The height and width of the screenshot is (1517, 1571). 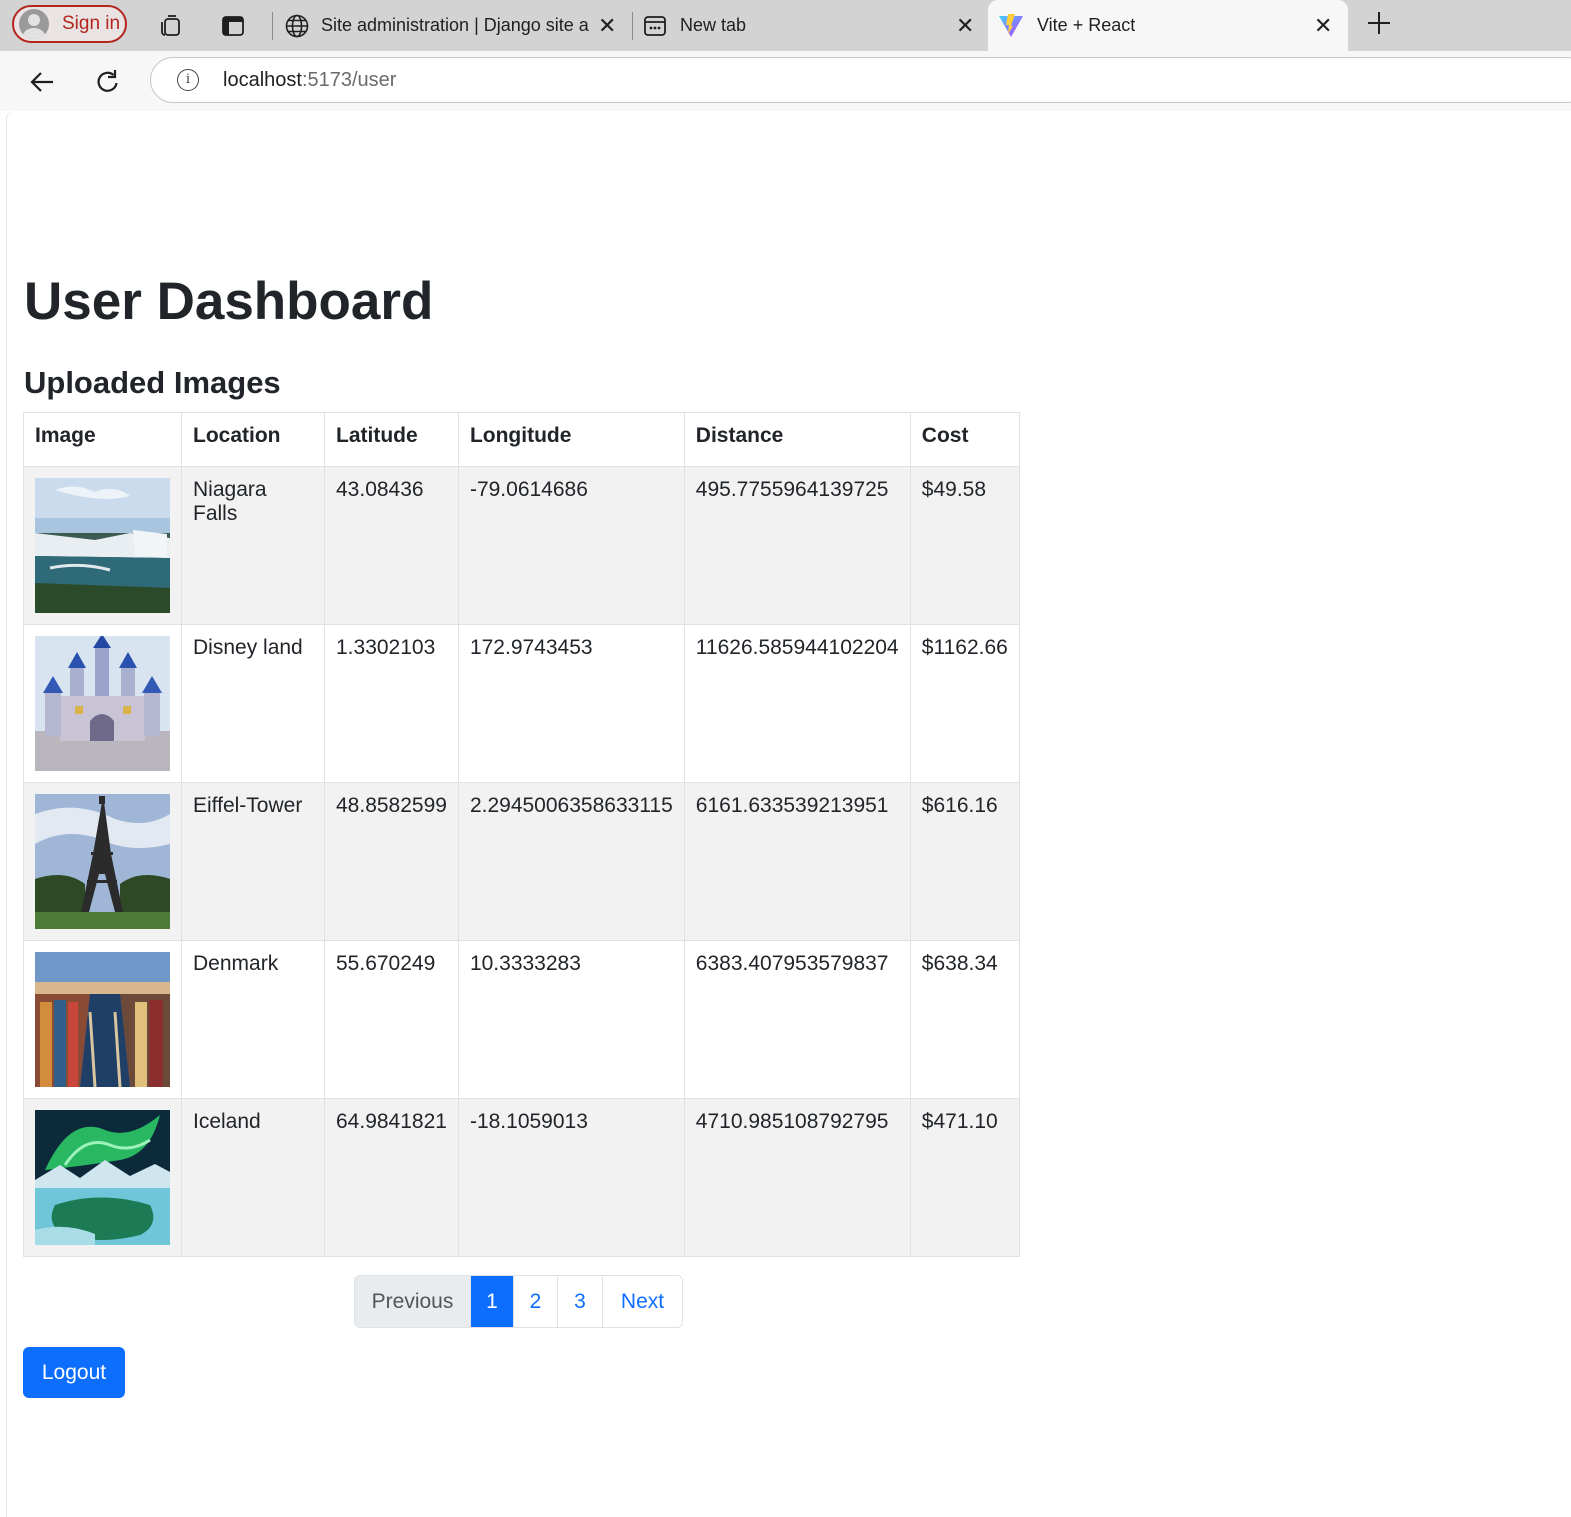 I want to click on location-cell: Iceland, so click(x=253, y=1177).